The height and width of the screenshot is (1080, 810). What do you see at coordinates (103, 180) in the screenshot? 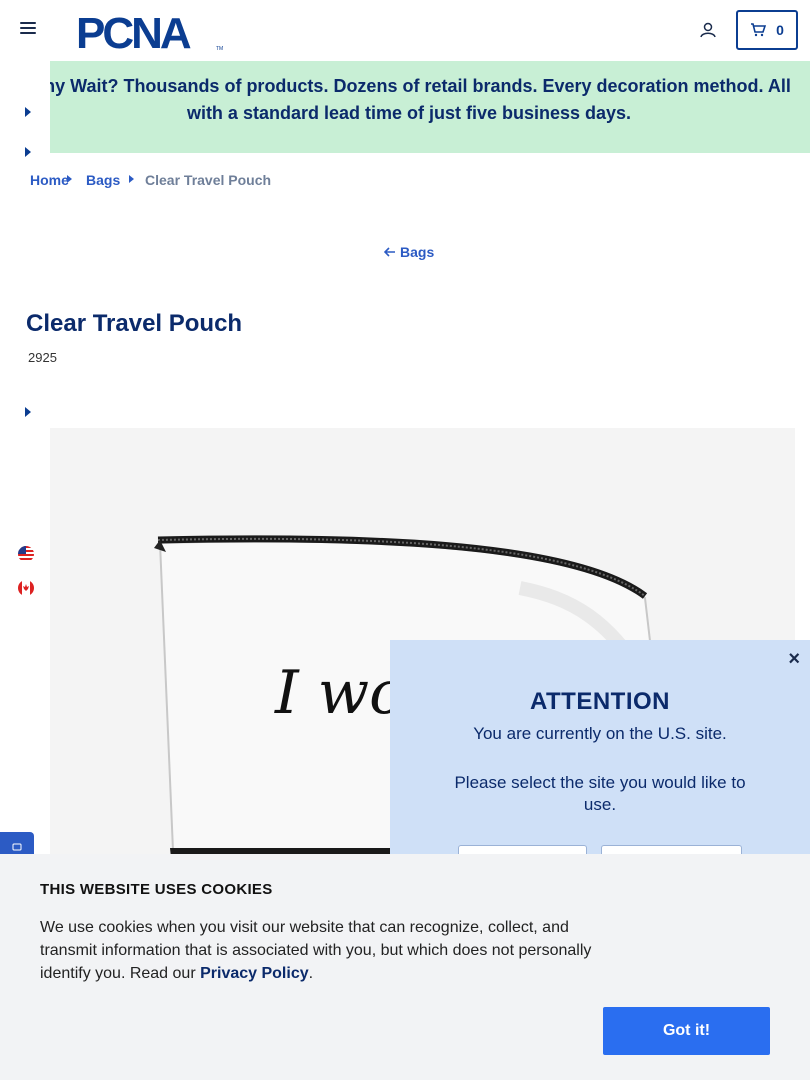
I see `breadcrumb-bags: Bags` at bounding box center [103, 180].